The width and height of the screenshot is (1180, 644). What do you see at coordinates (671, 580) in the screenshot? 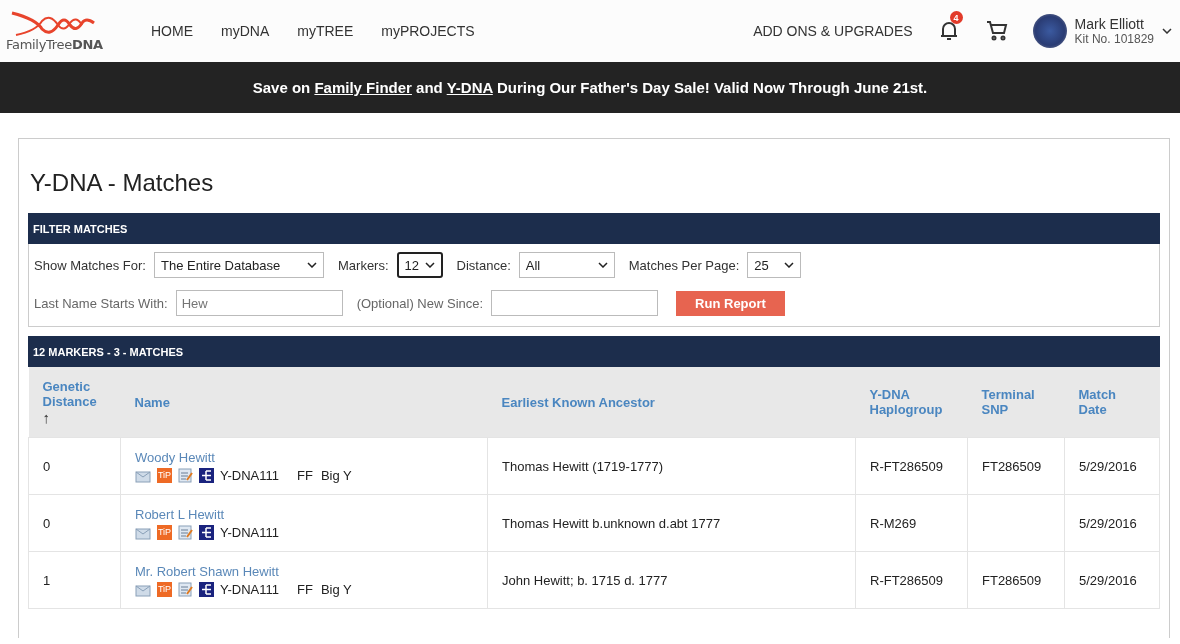
I see `table-cell: John Hewitt; b. 1715 d. 1777` at bounding box center [671, 580].